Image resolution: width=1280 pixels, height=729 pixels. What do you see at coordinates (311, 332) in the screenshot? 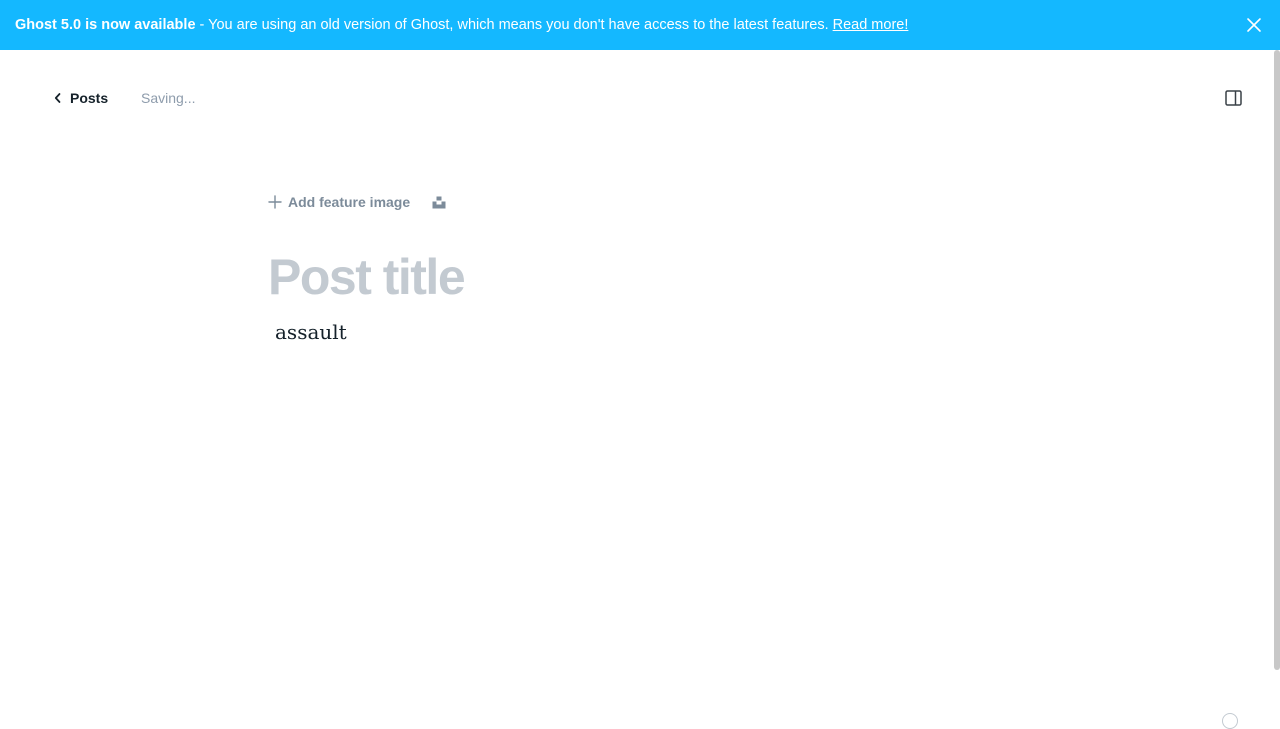
I see `post-body-editor: assault` at bounding box center [311, 332].